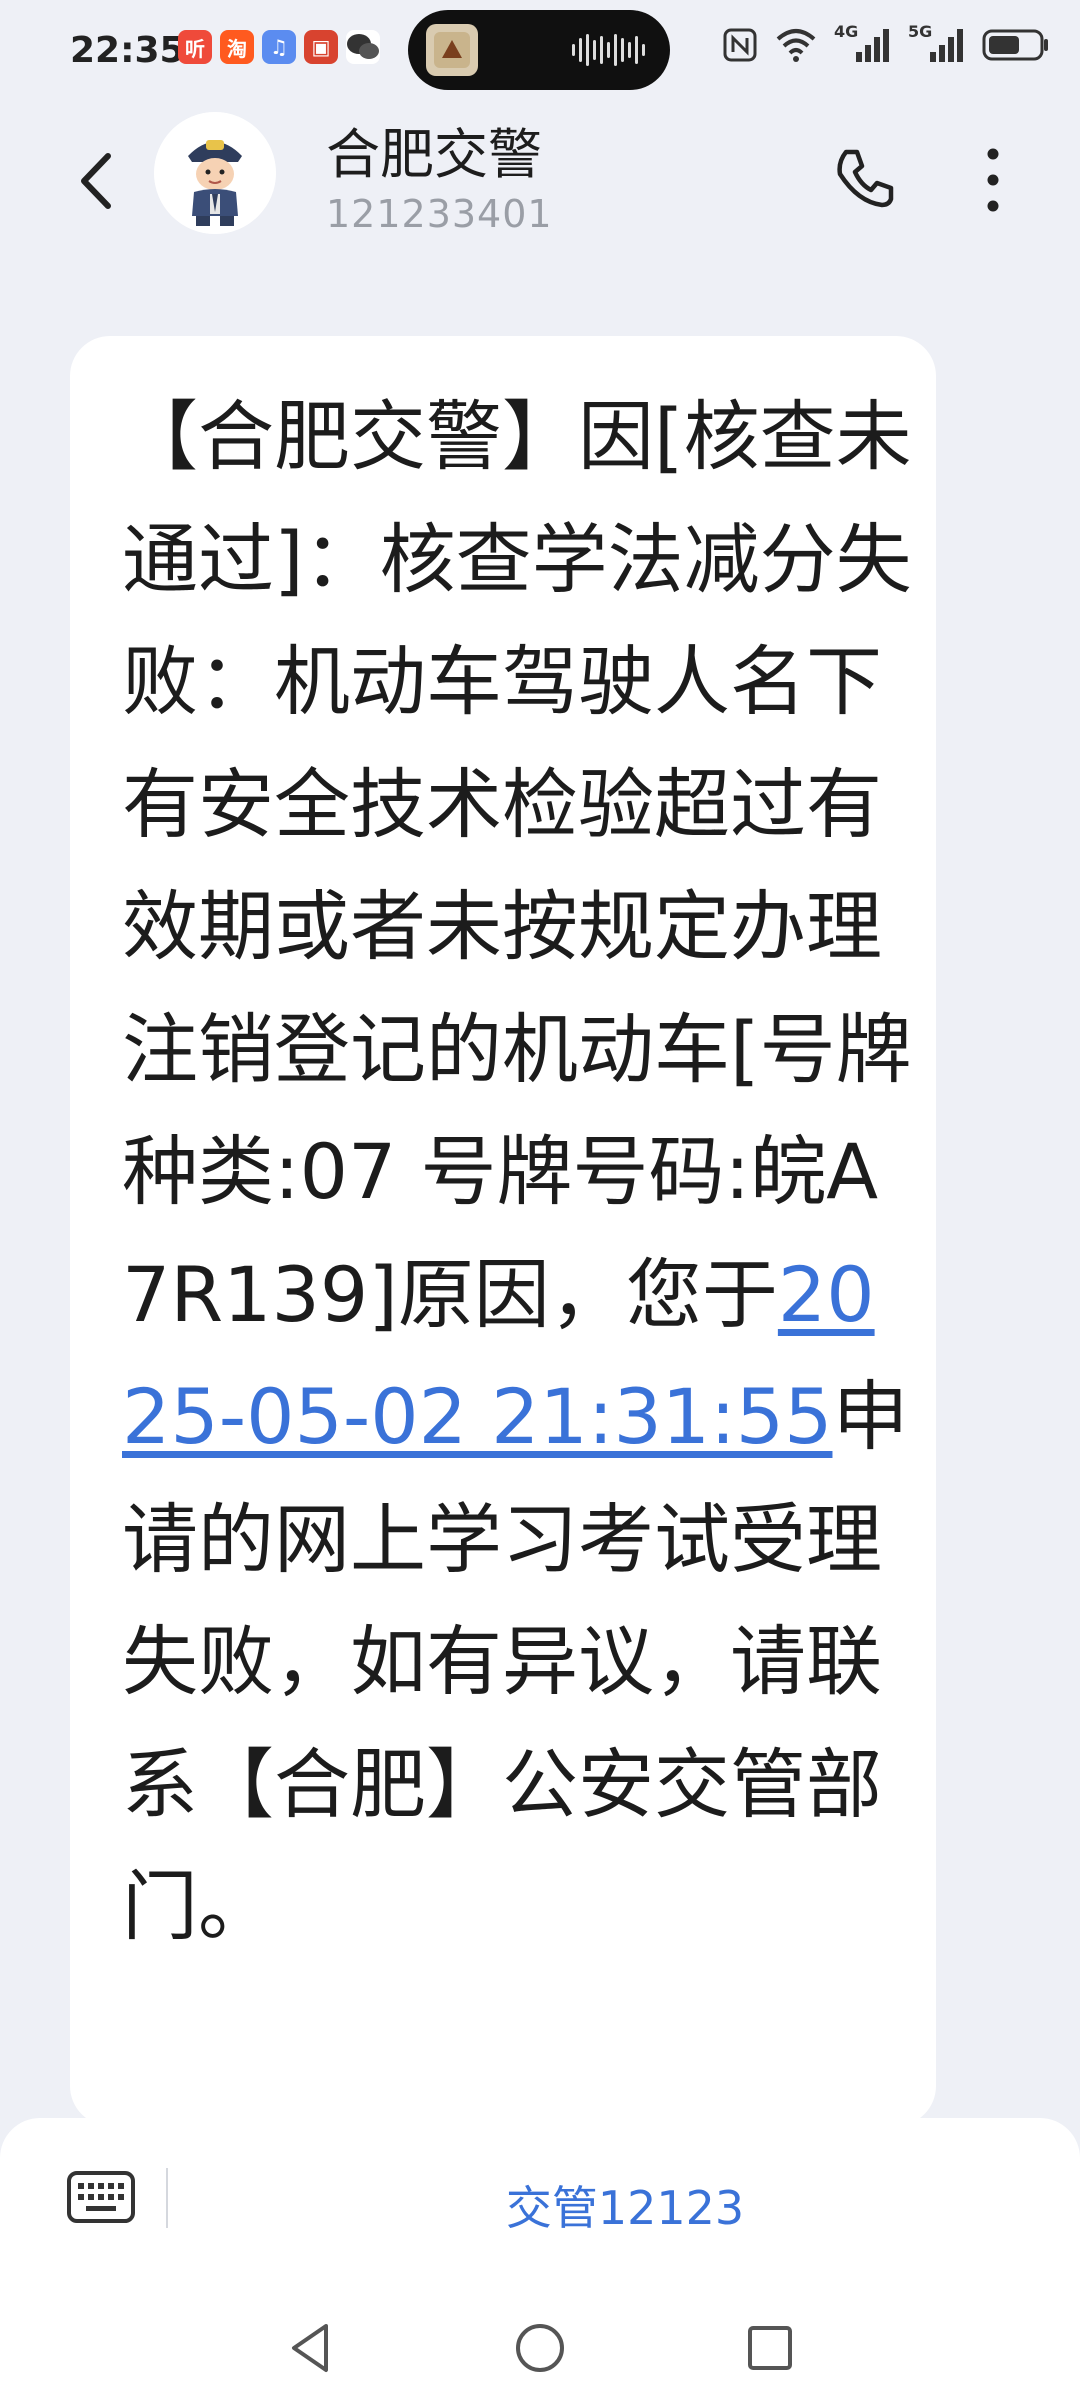 The image size is (1080, 2400). I want to click on status-time: 22:35, so click(127, 50).